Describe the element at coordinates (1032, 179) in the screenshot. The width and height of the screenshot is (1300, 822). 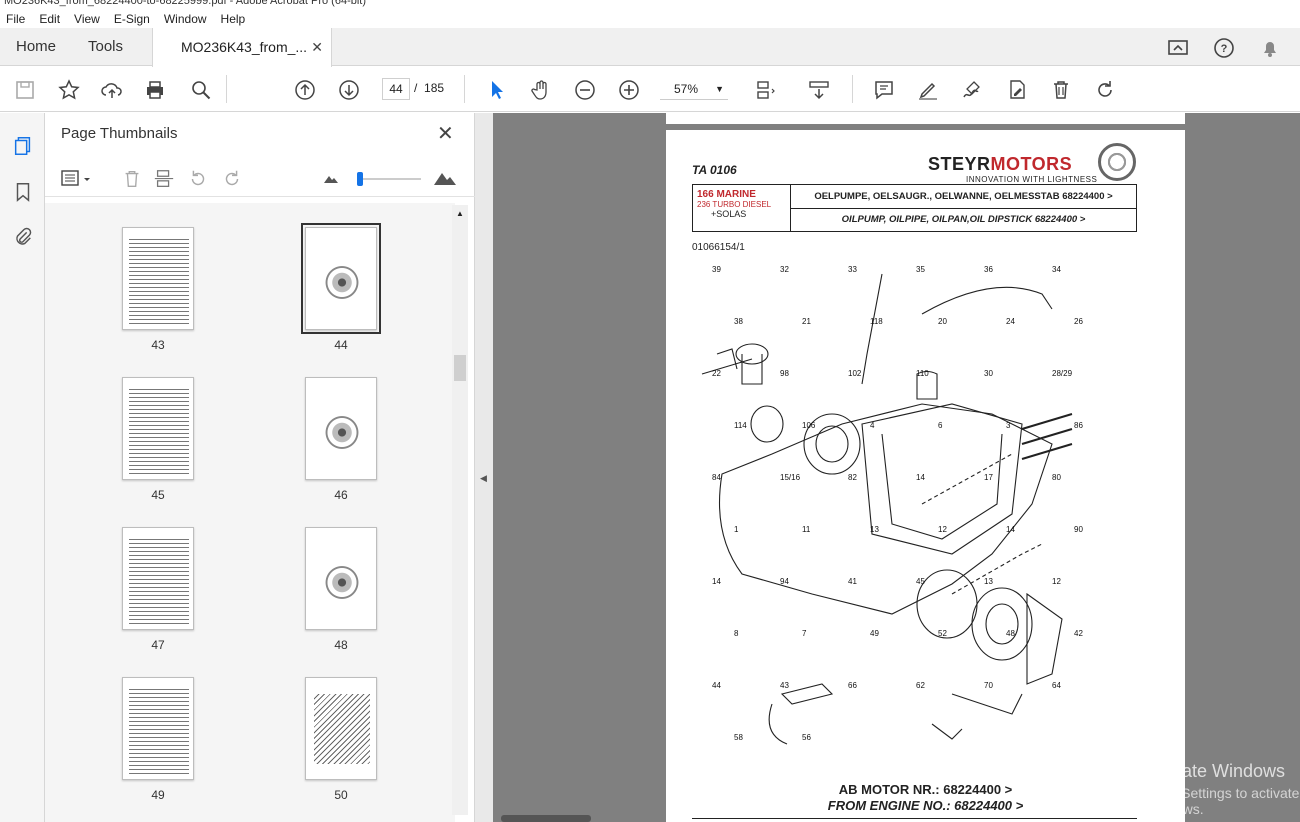
I see `brand-slogan: INNOVATION WITH LIGHTNESS` at that location.